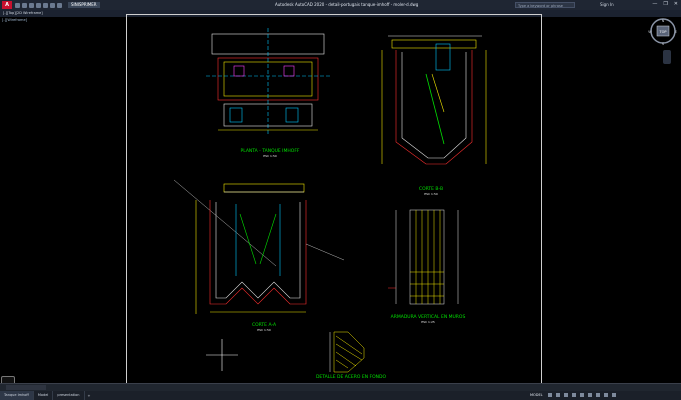 The height and width of the screenshot is (400, 681). What do you see at coordinates (351, 377) in the screenshot?
I see `detalle-title: DETALLE DE ACERO EN FONDO` at bounding box center [351, 377].